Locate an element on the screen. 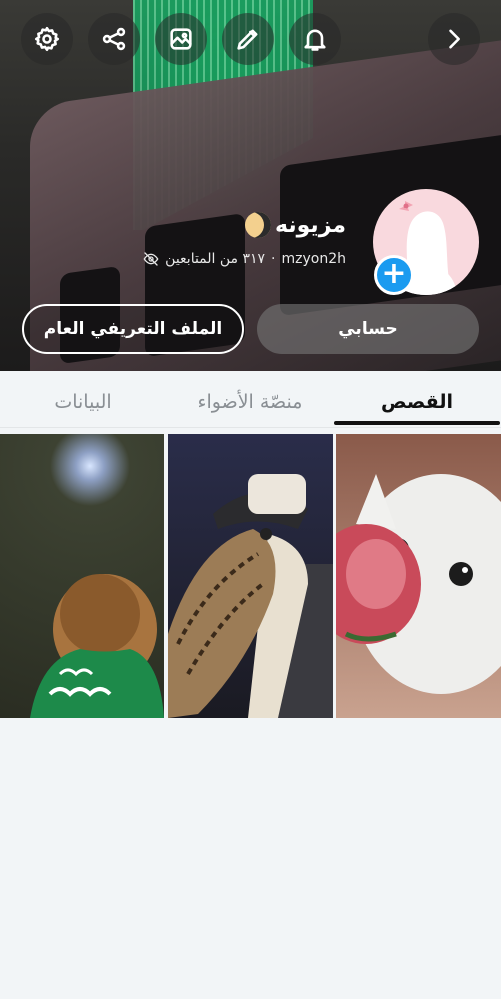  notifications-button is located at coordinates (315, 39).